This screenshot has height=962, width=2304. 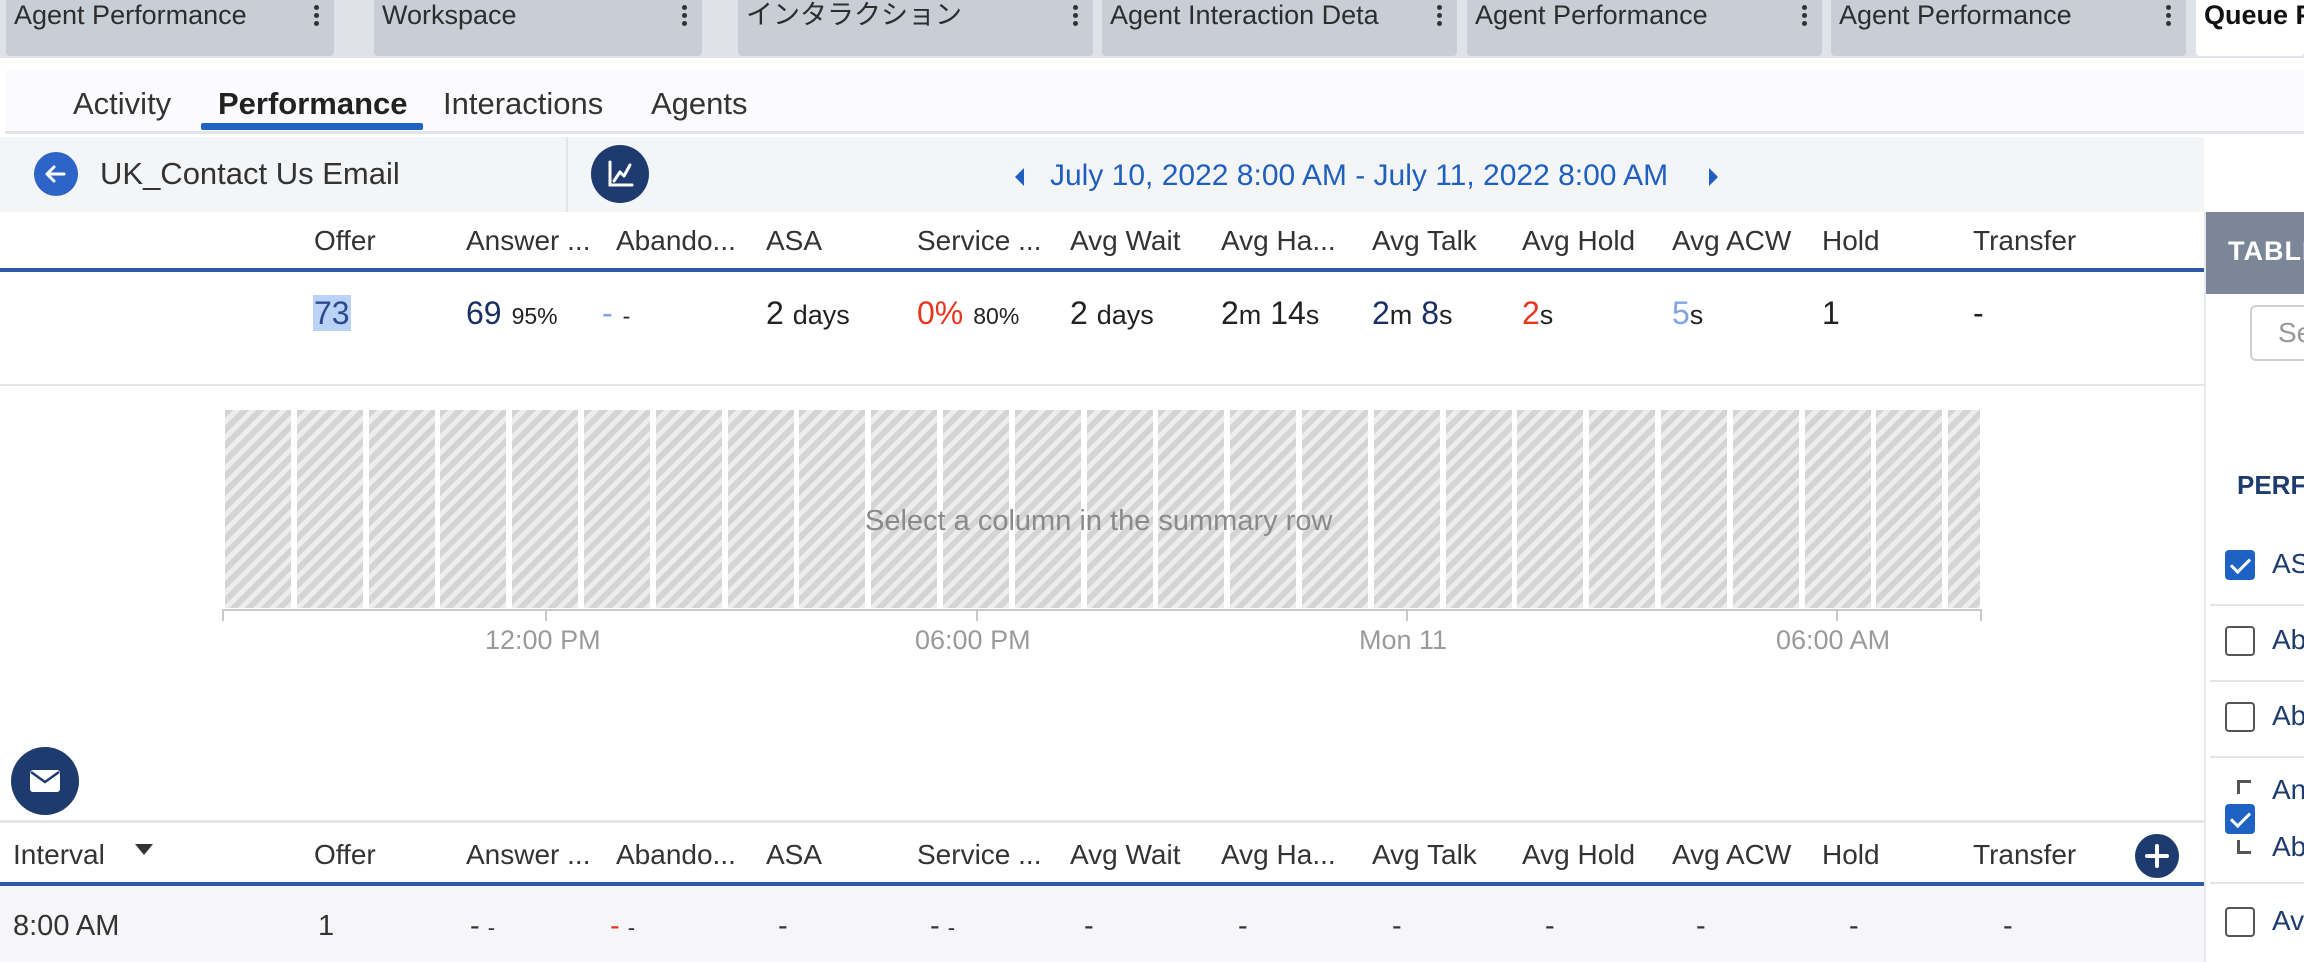 What do you see at coordinates (1243, 926) in the screenshot?
I see `cell-avg-handle: -` at bounding box center [1243, 926].